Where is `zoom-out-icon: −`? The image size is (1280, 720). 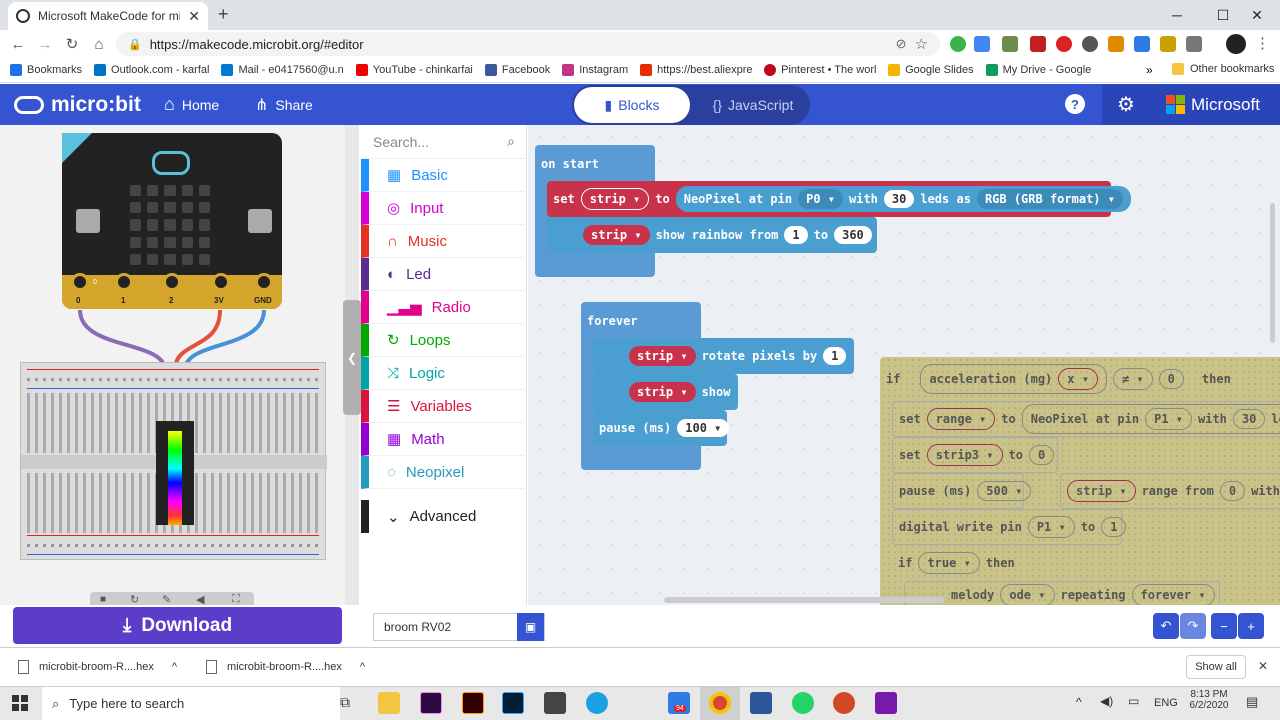 zoom-out-icon: − is located at coordinates (1224, 626).